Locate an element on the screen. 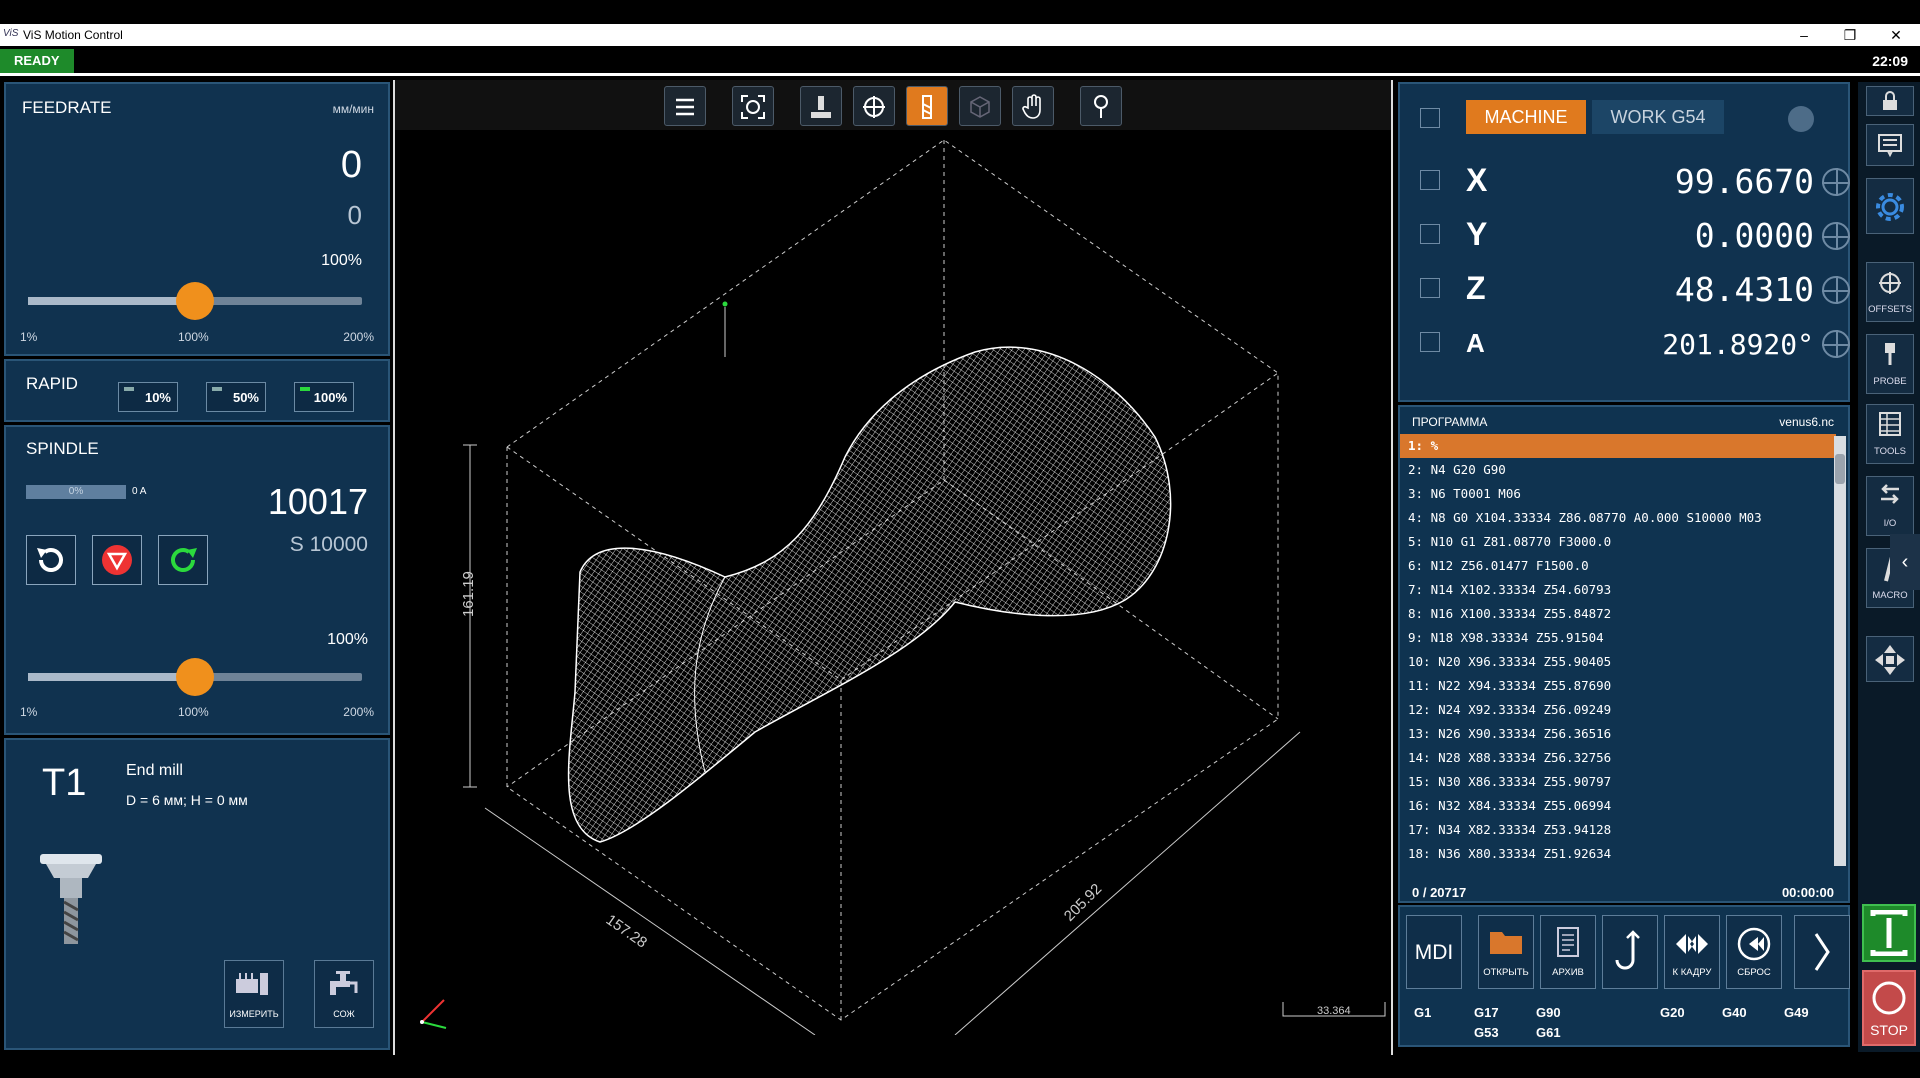  view-origin-button is located at coordinates (874, 106).